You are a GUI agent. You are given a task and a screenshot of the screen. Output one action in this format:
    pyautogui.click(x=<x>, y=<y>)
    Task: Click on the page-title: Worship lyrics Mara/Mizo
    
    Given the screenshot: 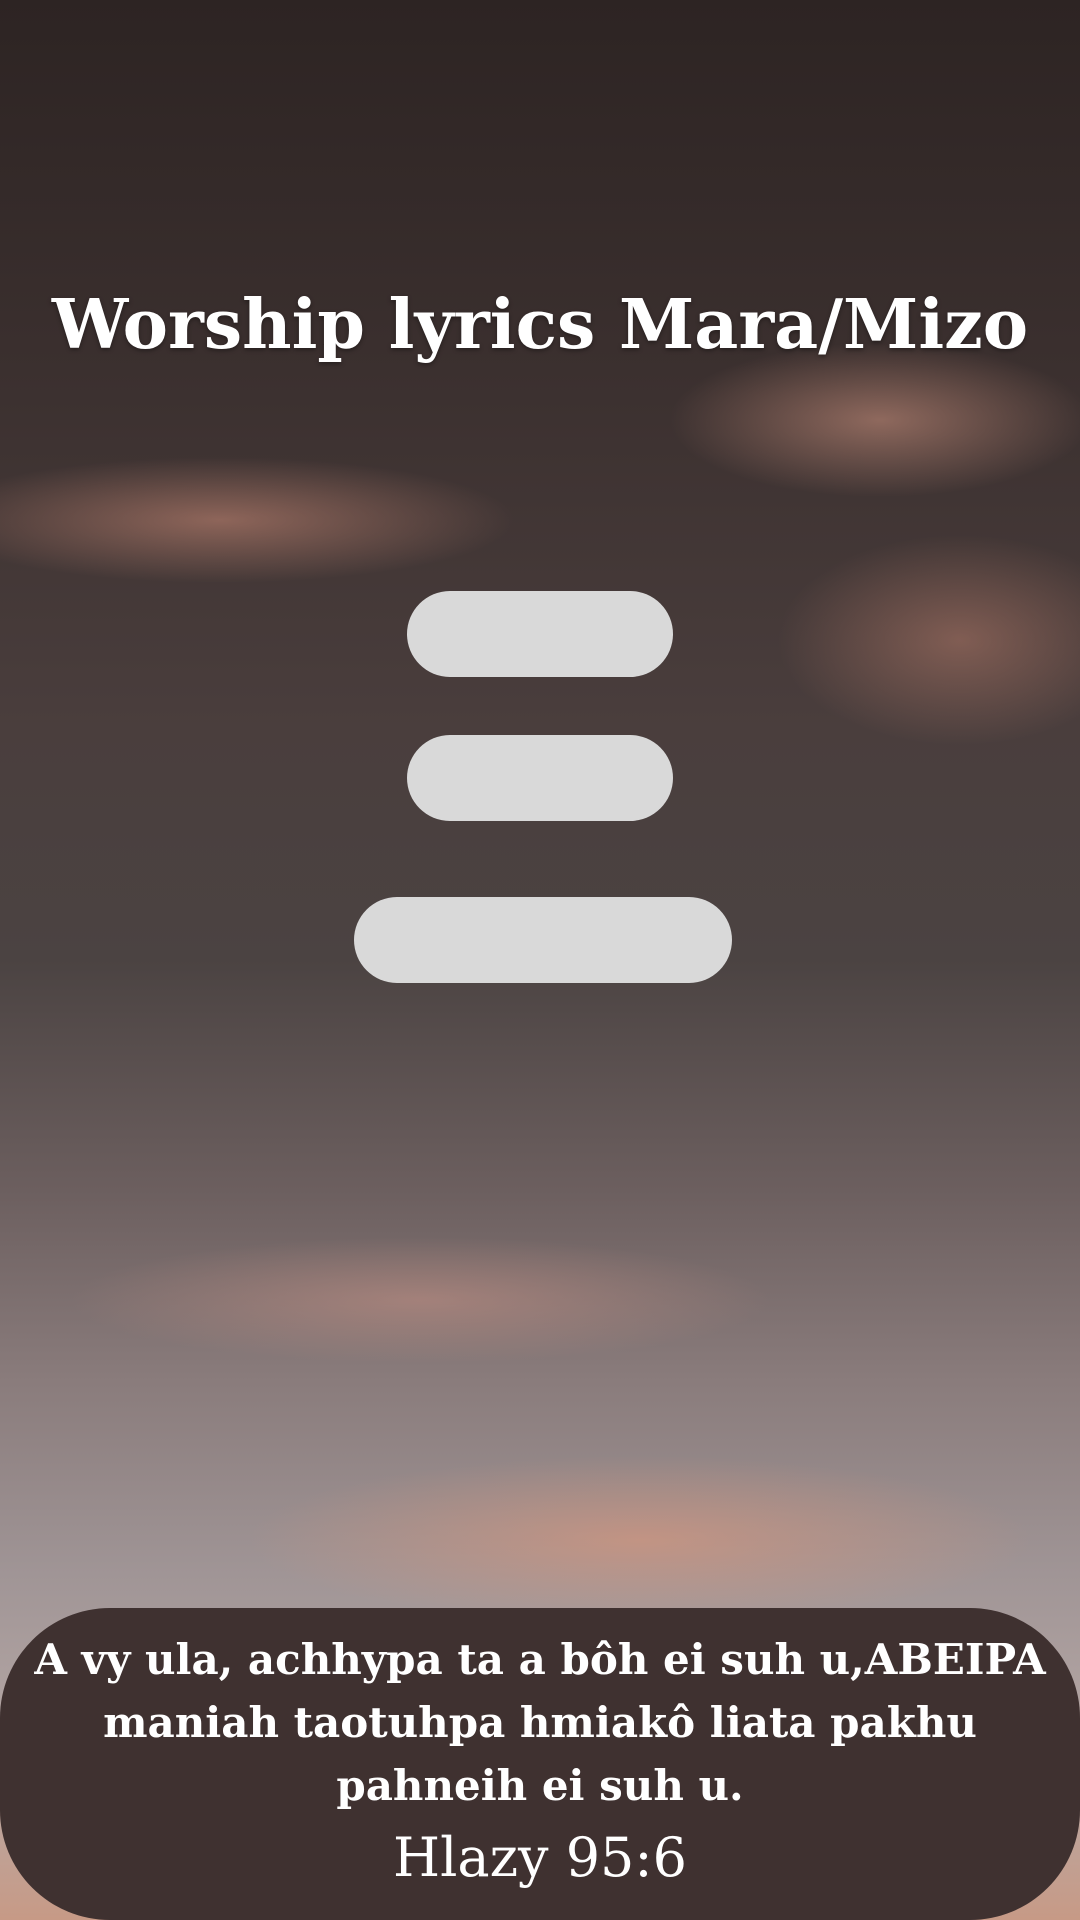 What is the action you would take?
    pyautogui.click(x=540, y=325)
    